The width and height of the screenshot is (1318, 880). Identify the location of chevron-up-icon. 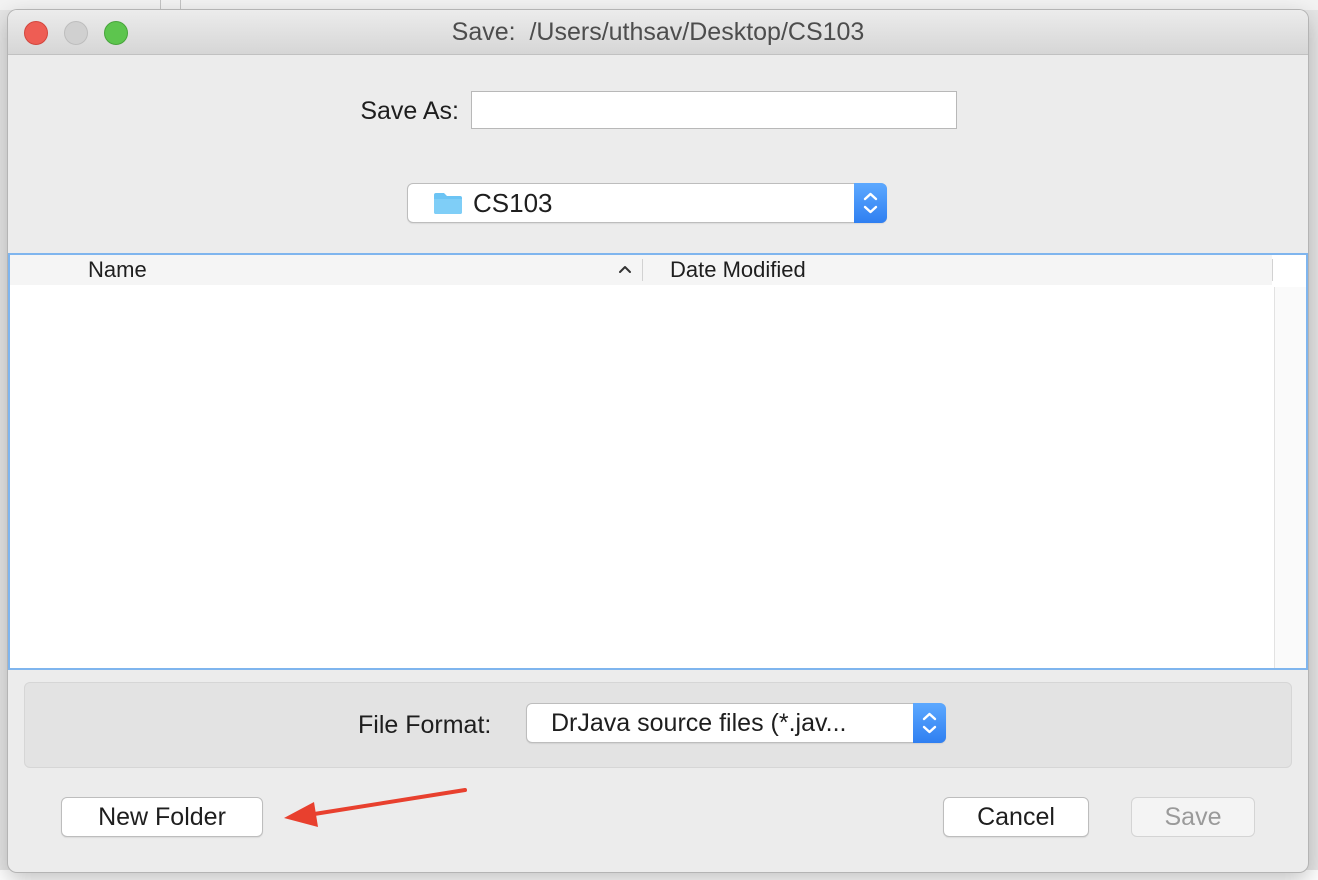
(625, 269).